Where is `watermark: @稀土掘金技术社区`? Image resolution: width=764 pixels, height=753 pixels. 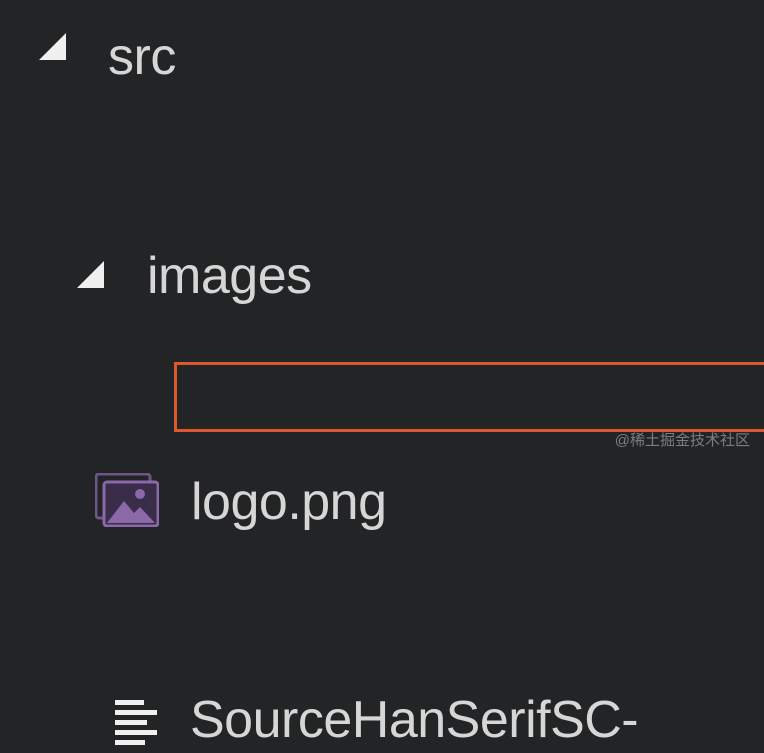 watermark: @稀土掘金技术社区 is located at coordinates (682, 440).